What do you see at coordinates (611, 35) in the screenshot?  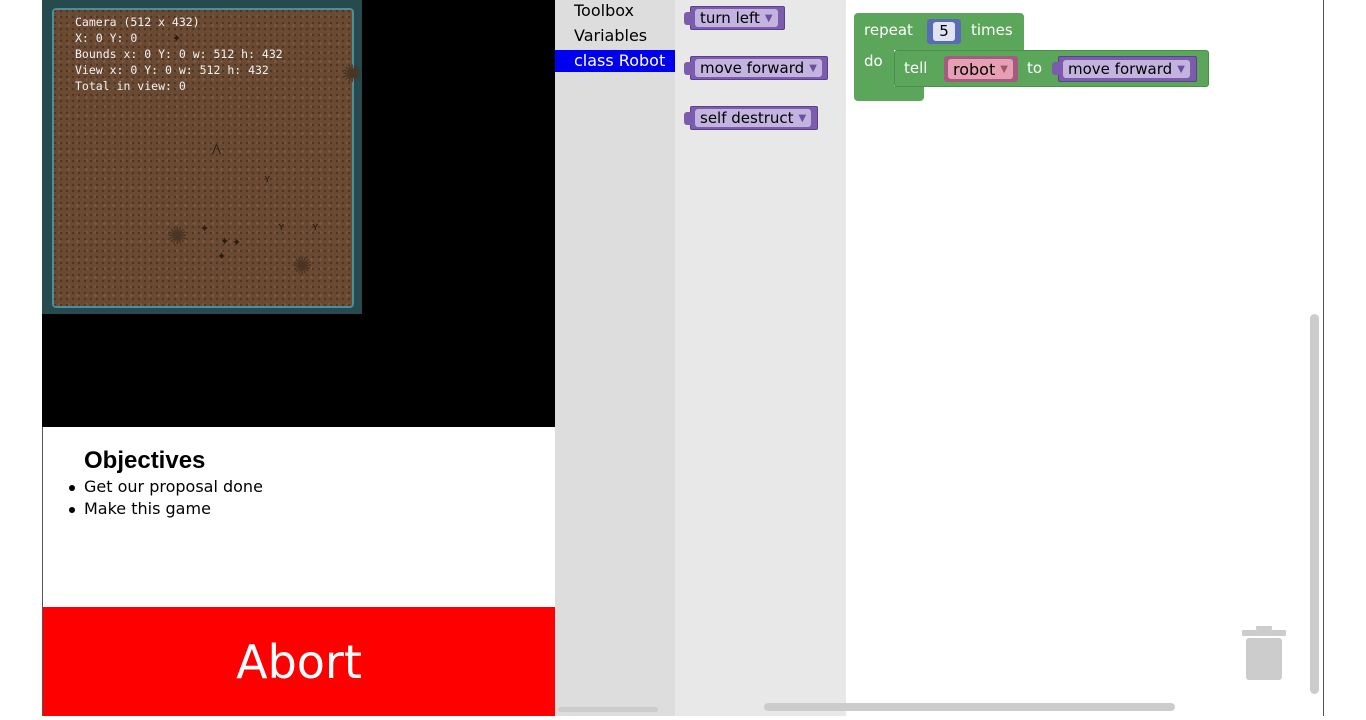 I see `category-label: Variables` at bounding box center [611, 35].